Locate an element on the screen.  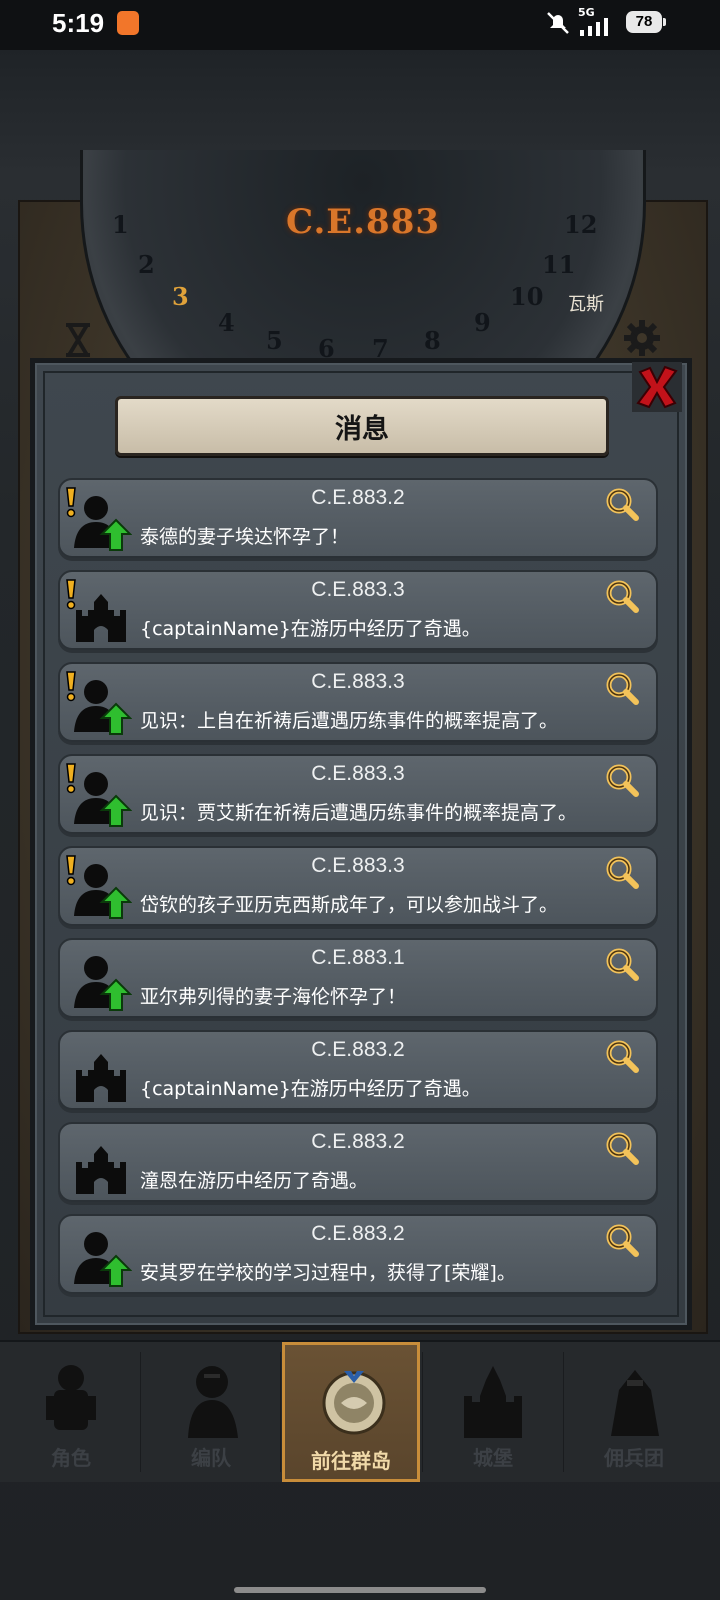
message-text: 亚尔弗列得的妻子海伦怀孕了！ is located at coordinates (273, 997).